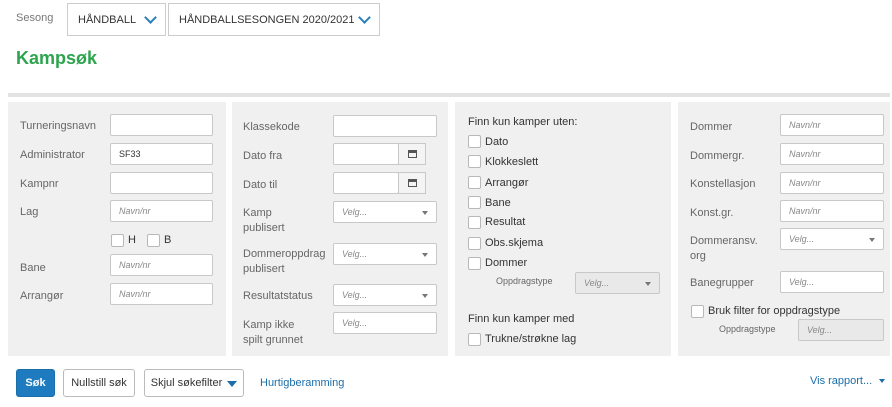  I want to click on lag-input: Navn/nr, so click(161, 211).